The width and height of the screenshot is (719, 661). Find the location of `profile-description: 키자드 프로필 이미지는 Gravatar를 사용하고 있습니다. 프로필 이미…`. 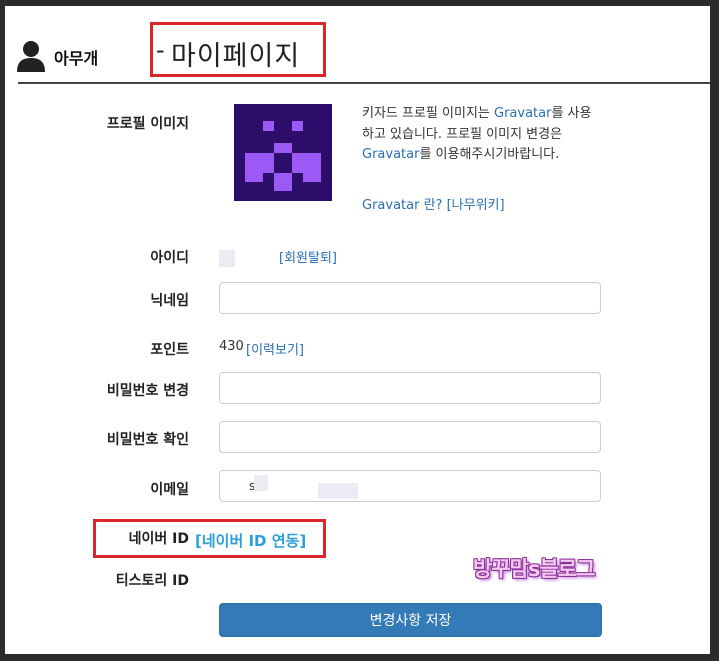

profile-description: 키자드 프로필 이미지는 Gravatar를 사용하고 있습니다. 프로필 이미… is located at coordinates (482, 135).